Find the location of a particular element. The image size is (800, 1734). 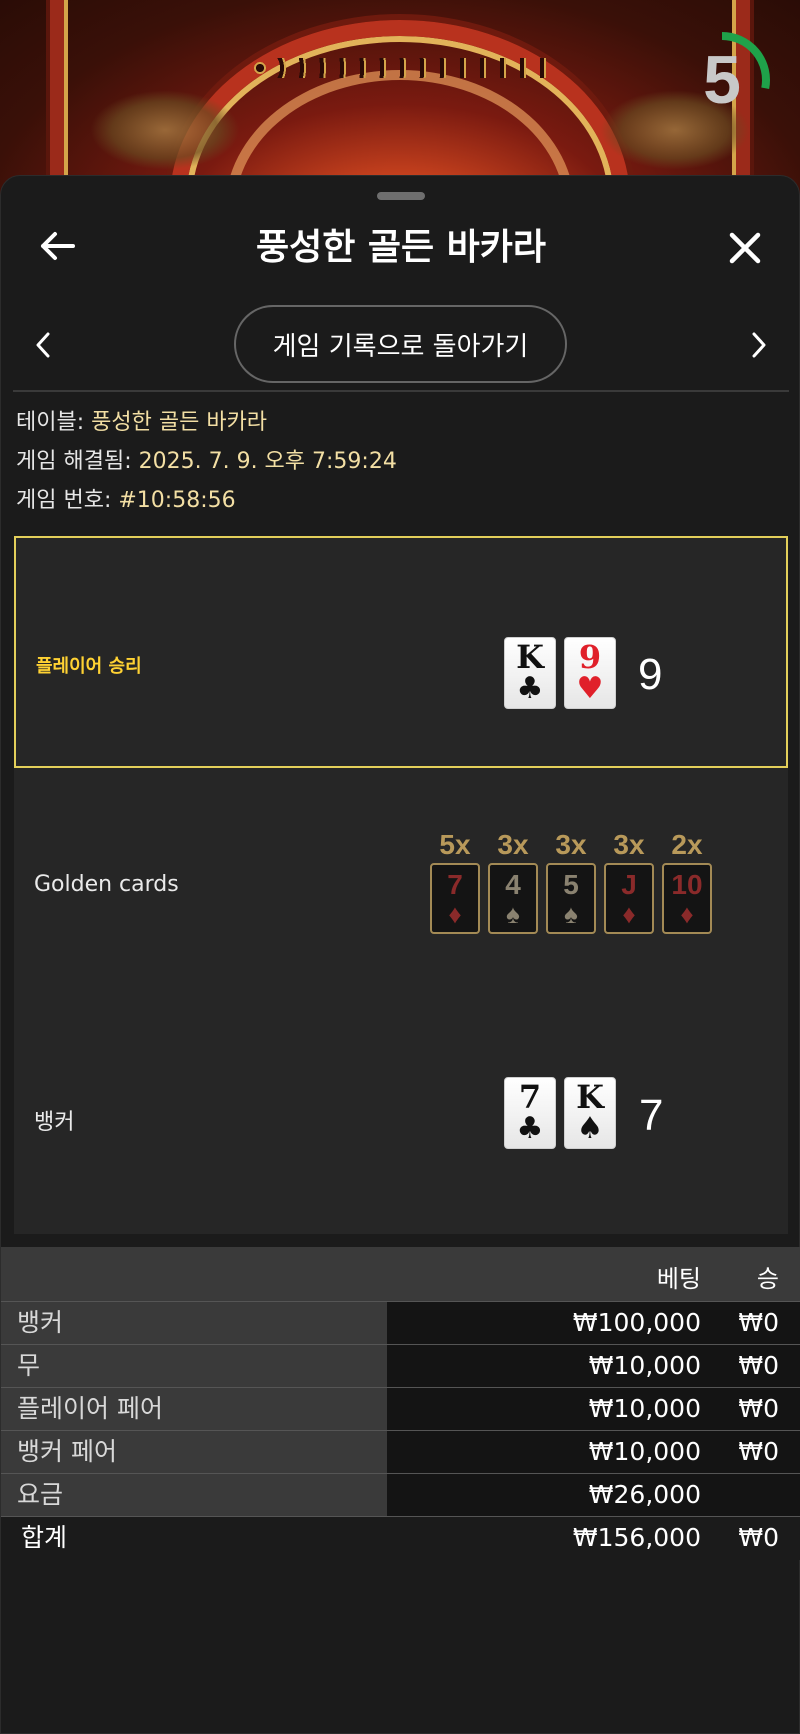

golden-cards-label: Golden cards is located at coordinates (106, 884).